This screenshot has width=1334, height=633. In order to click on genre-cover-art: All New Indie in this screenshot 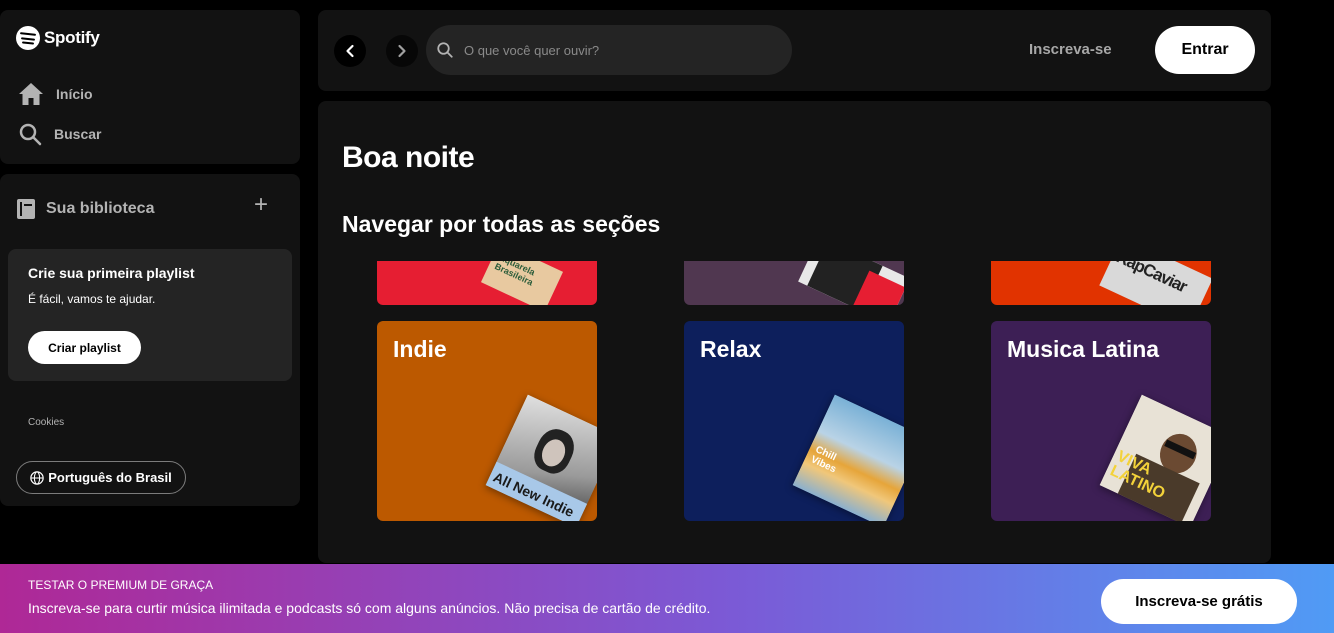, I will do `click(541, 457)`.